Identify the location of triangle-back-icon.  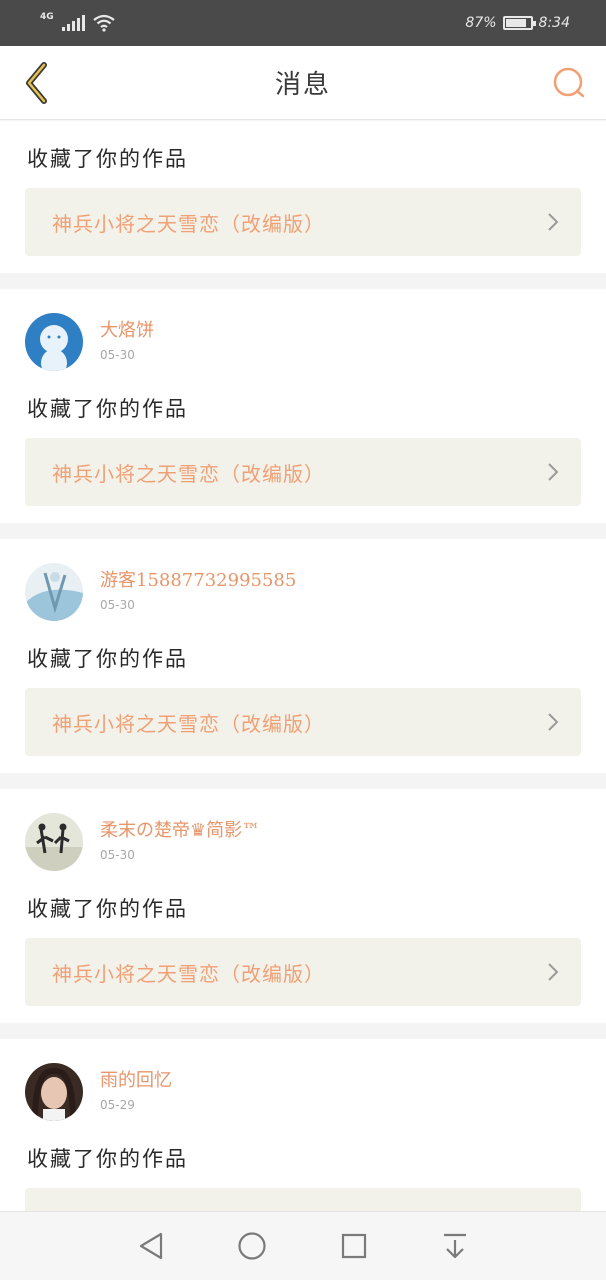
(150, 1246).